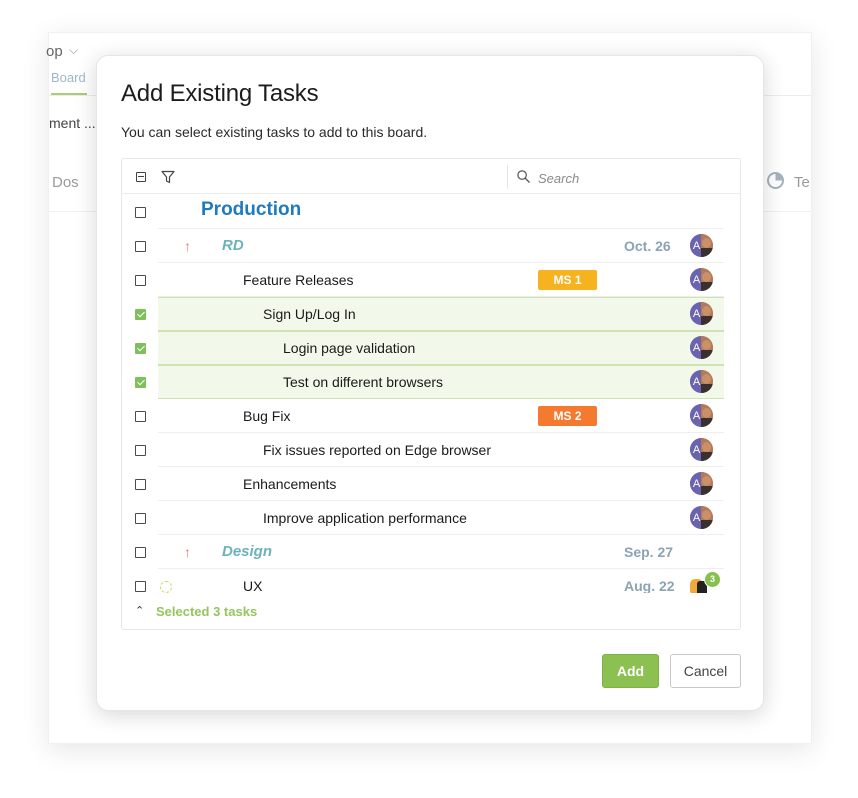 The height and width of the screenshot is (798, 858). What do you see at coordinates (349, 348) in the screenshot?
I see `task-name: Login page validation` at bounding box center [349, 348].